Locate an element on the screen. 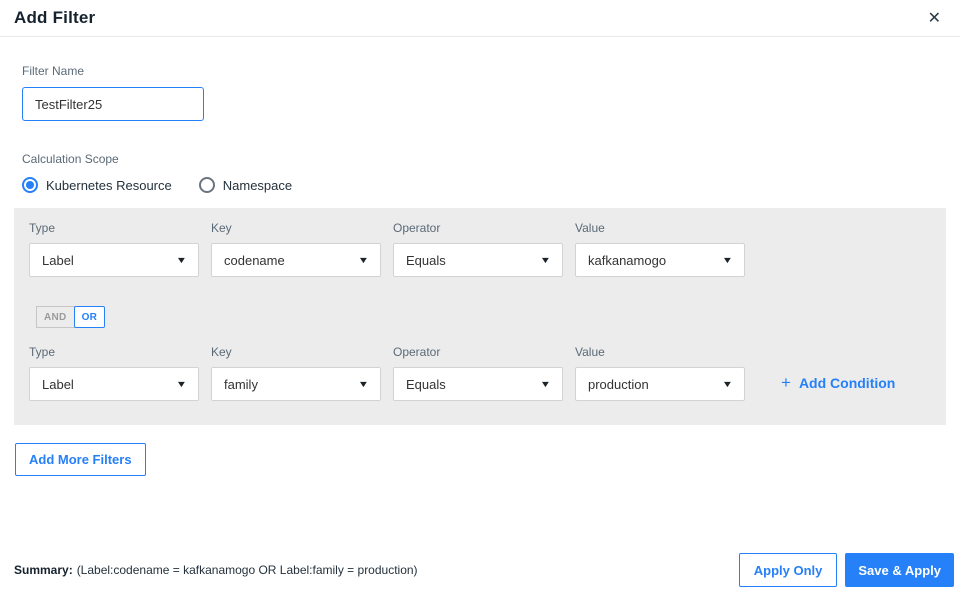  apply-only-button: Apply Only is located at coordinates (788, 570).